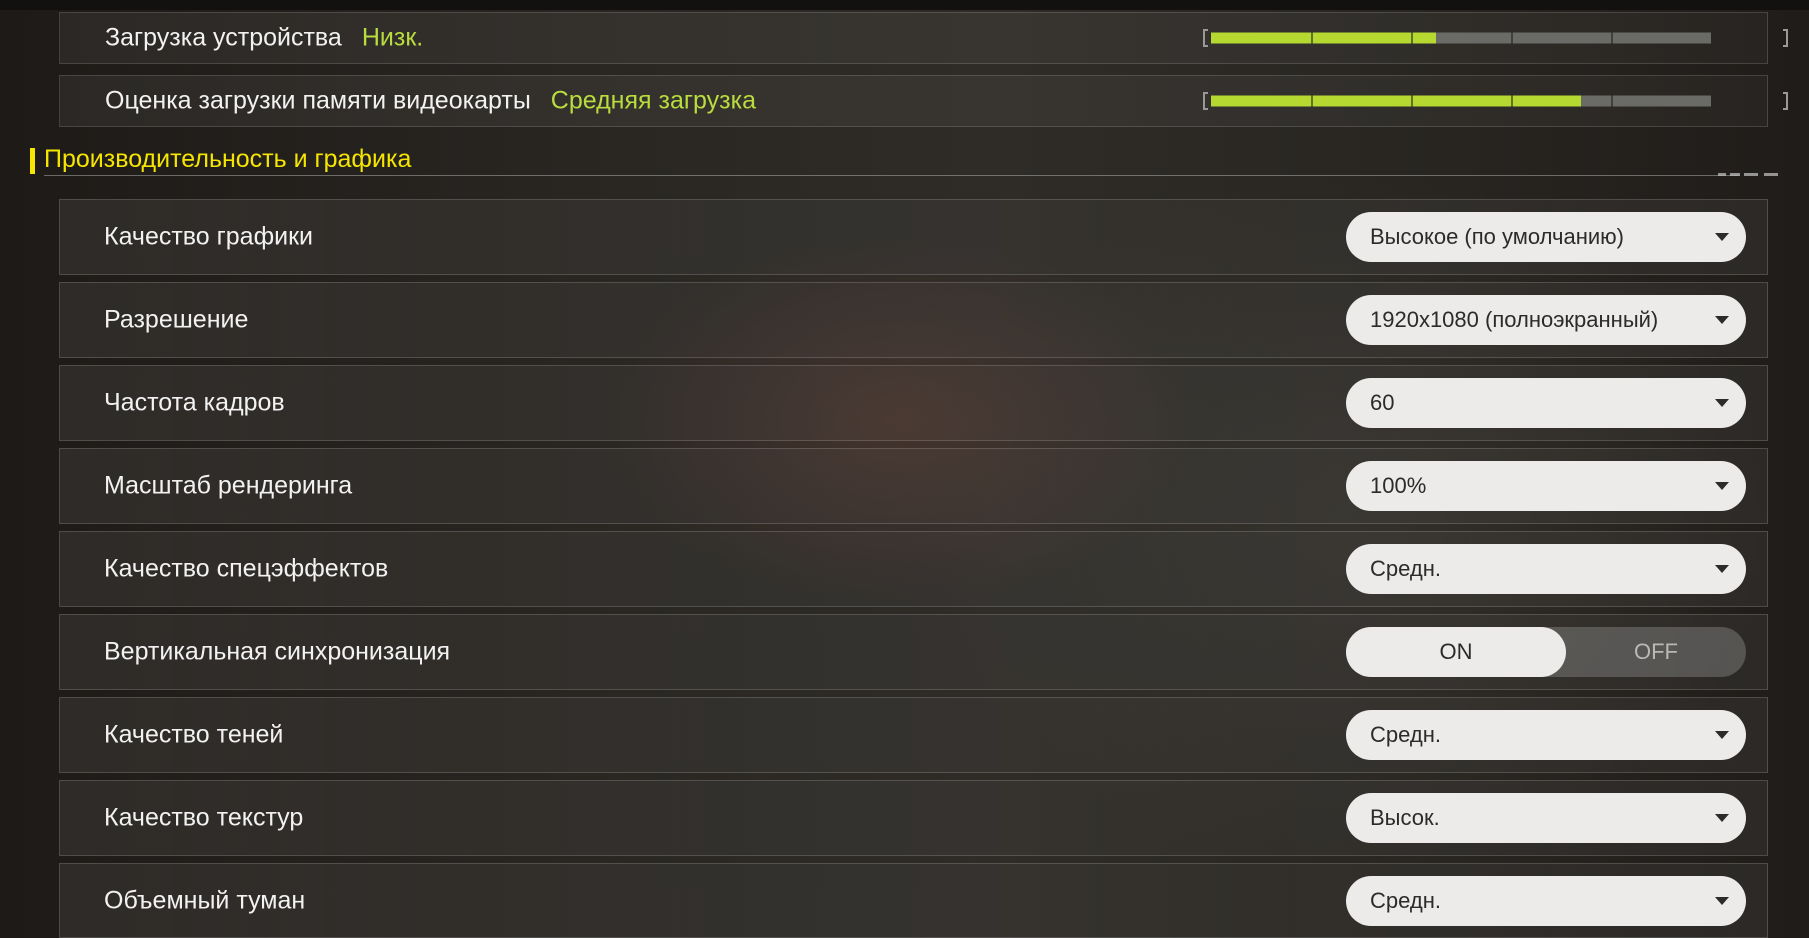 The image size is (1809, 938). Describe the element at coordinates (1456, 652) in the screenshot. I see `vsync-on-option: ON` at that location.